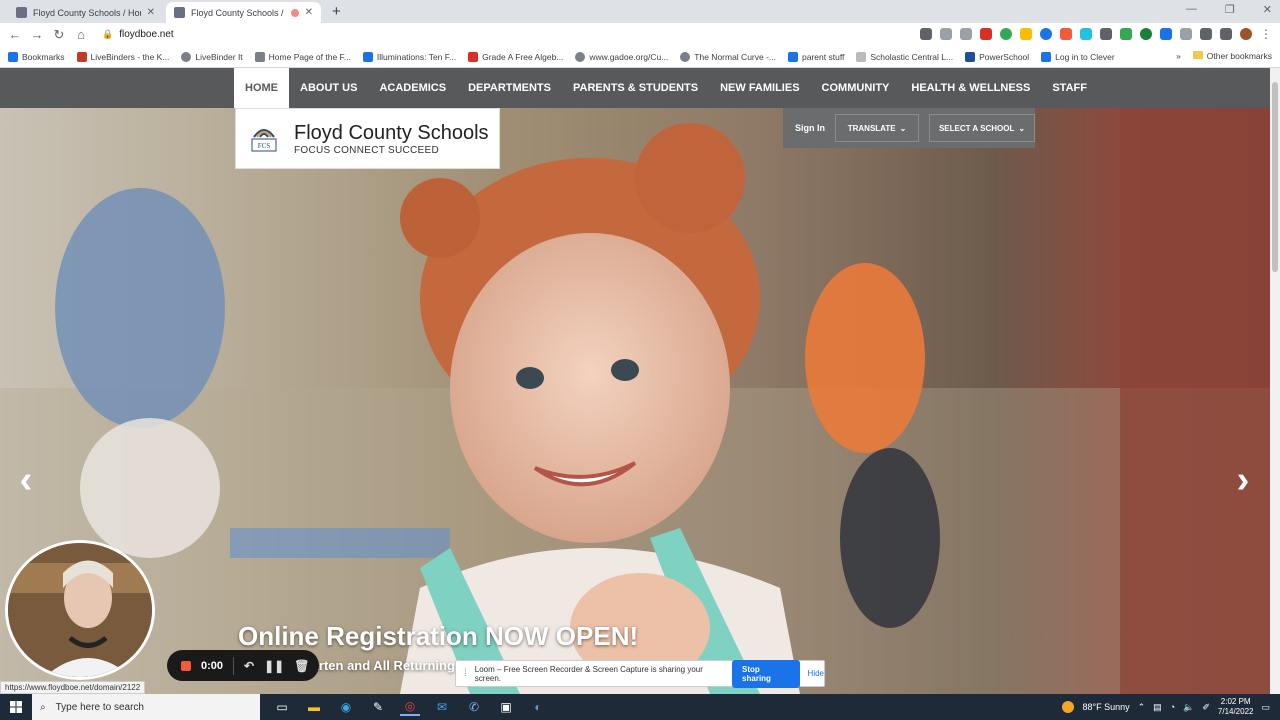  I want to click on nav-home: HOME, so click(261, 88).